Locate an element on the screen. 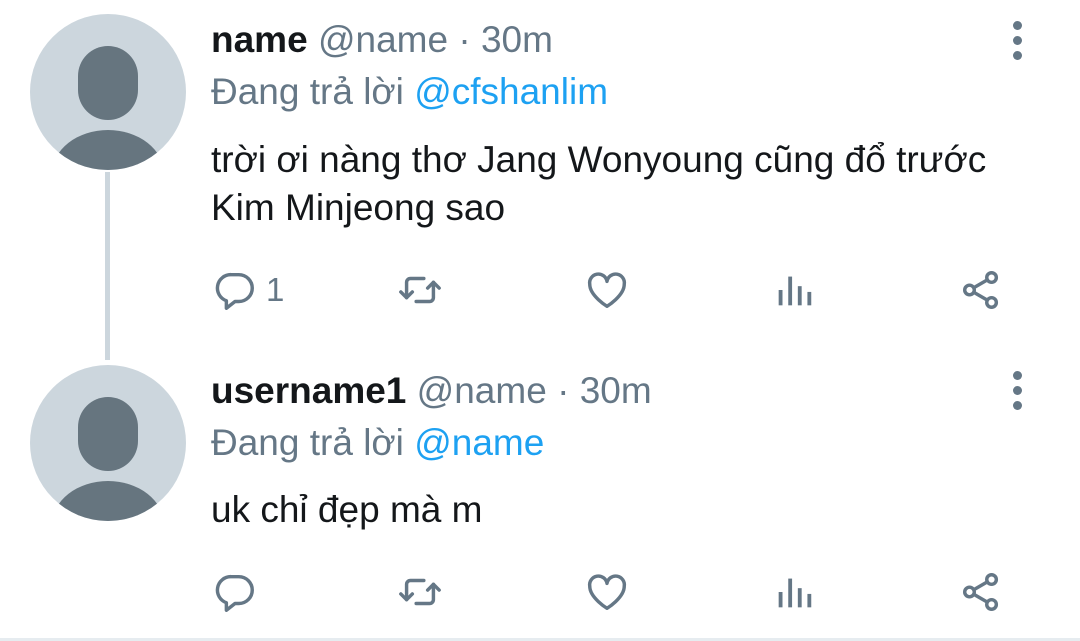 The image size is (1080, 641). tweet-header: name @name · 30m is located at coordinates (382, 40).